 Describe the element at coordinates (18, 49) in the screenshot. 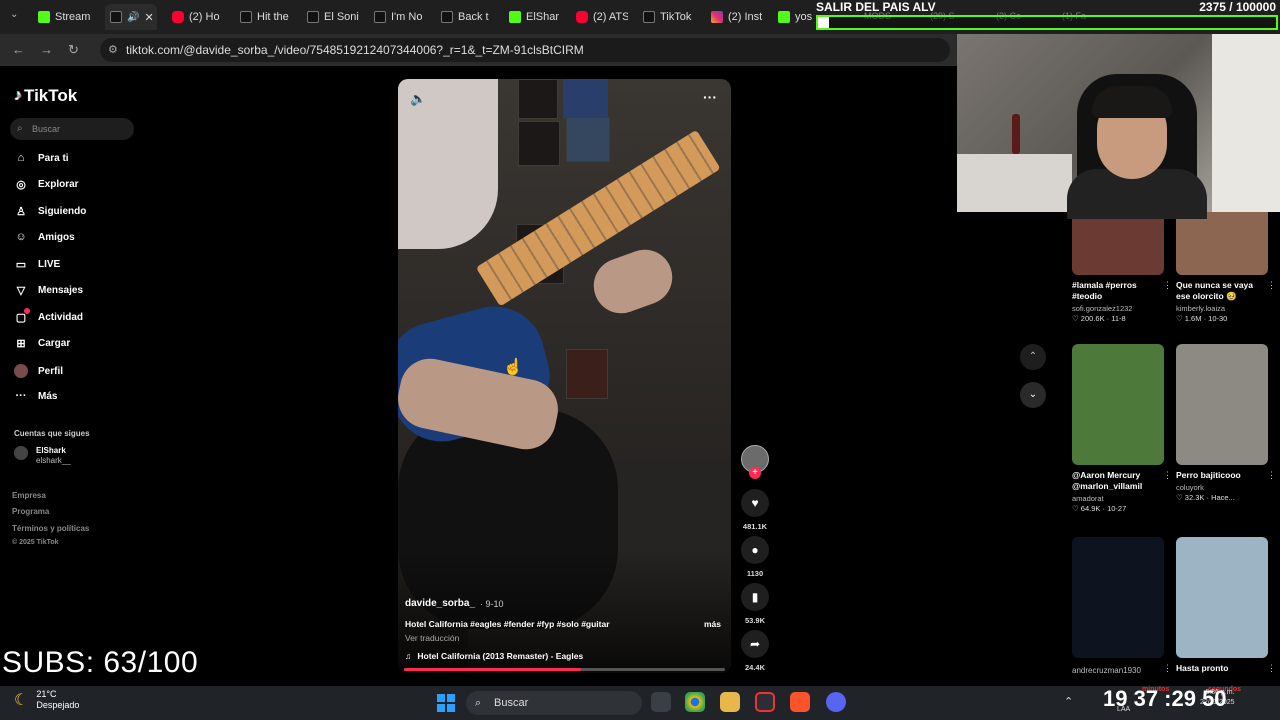

I see `back-icon: ←` at that location.